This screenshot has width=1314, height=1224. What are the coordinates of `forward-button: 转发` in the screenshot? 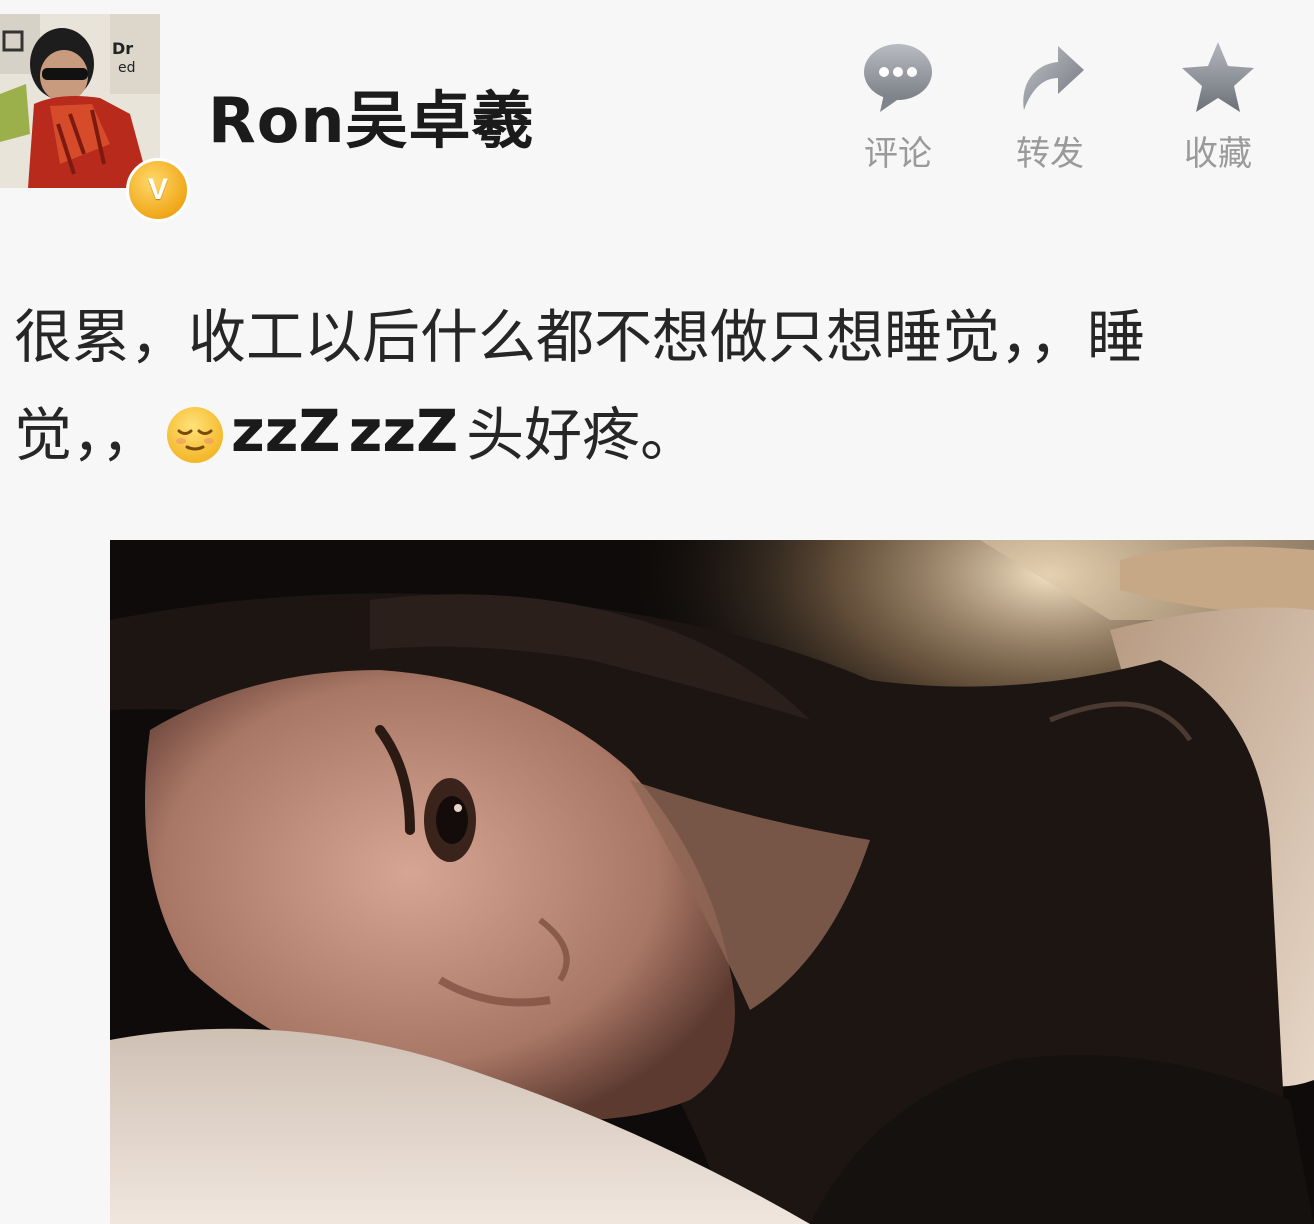 It's located at (1050, 106).